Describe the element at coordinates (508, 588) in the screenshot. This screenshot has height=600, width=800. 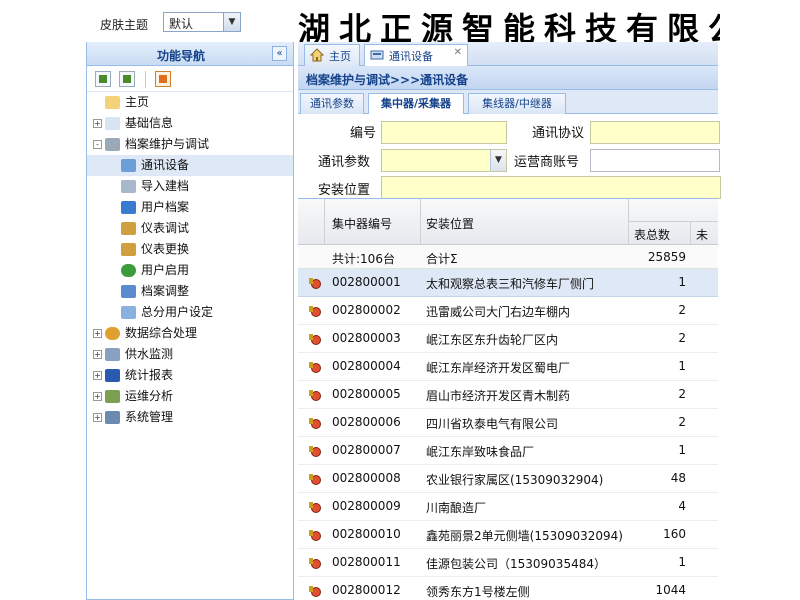
I see `table-row: 002800012 领秀东方1号楼左侧 1044` at that location.